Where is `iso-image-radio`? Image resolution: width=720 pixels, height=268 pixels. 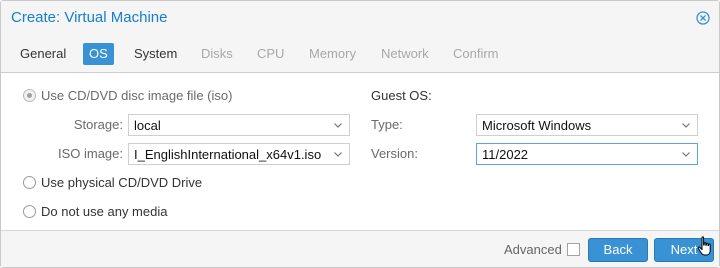
iso-image-radio is located at coordinates (29, 95).